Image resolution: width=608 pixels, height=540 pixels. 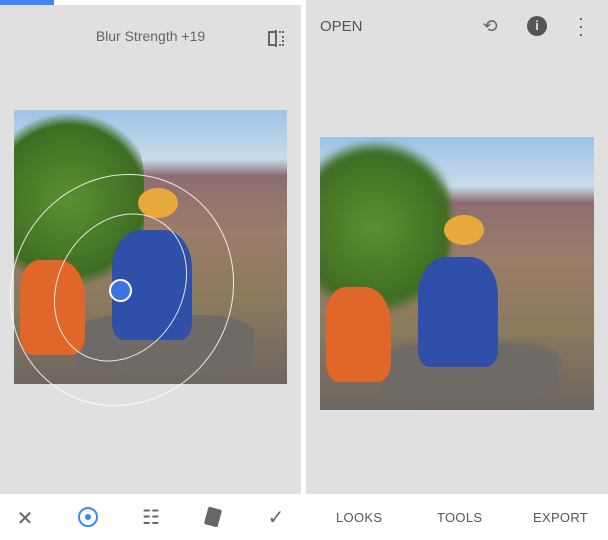 I want to click on undo-stack-icon: ⟲, so click(x=490, y=26).